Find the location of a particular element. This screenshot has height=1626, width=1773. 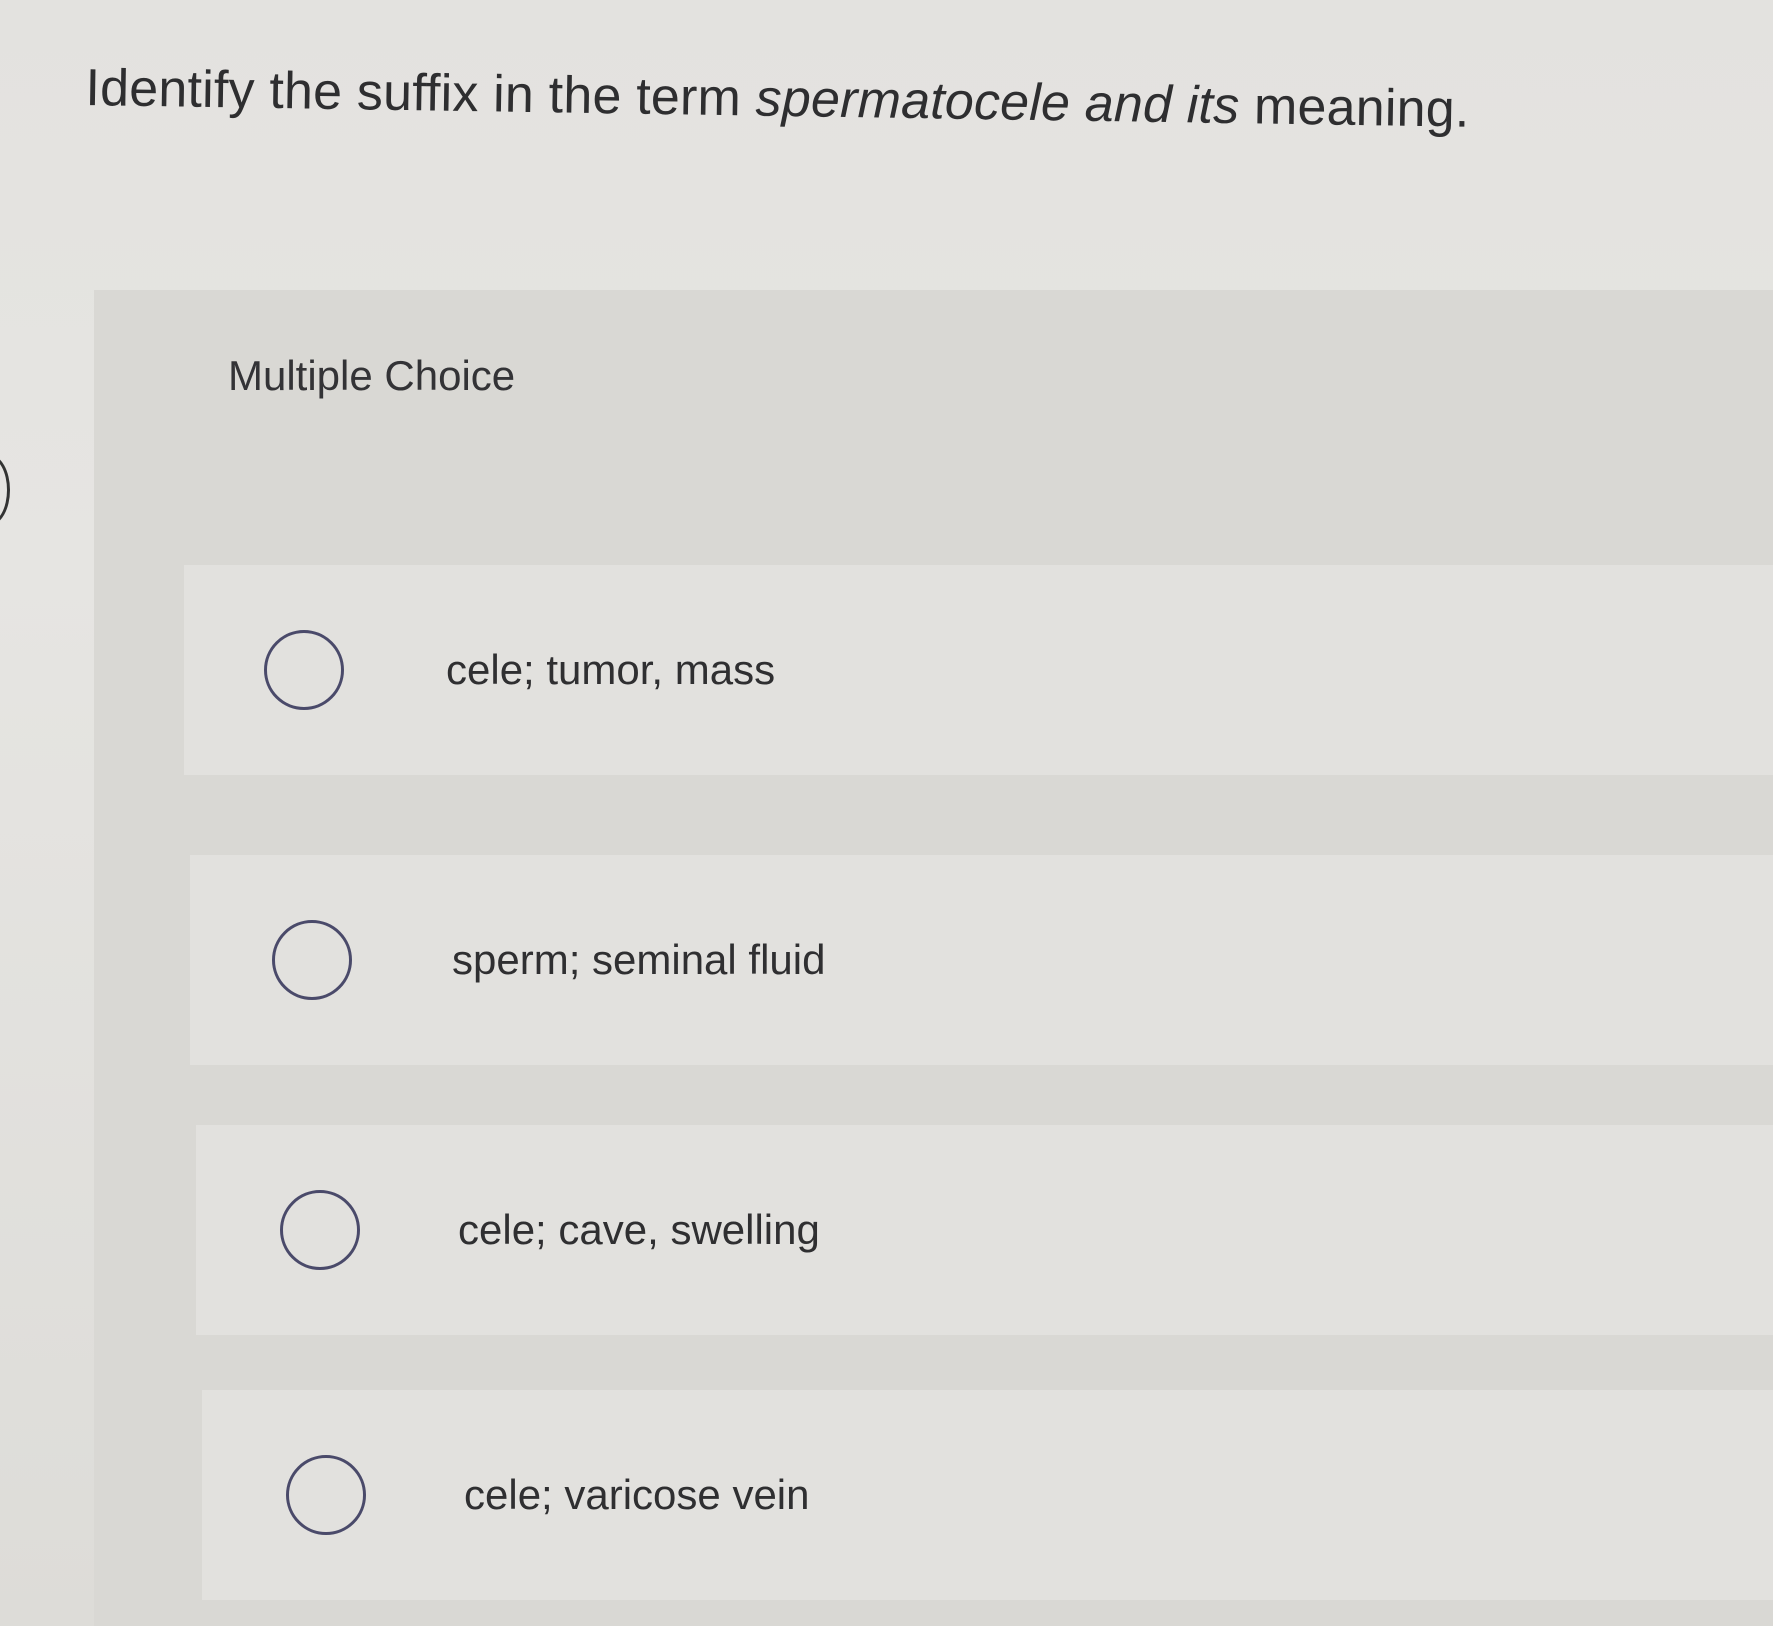

answer-option-3: cele; cave, swelling is located at coordinates (984, 1230).